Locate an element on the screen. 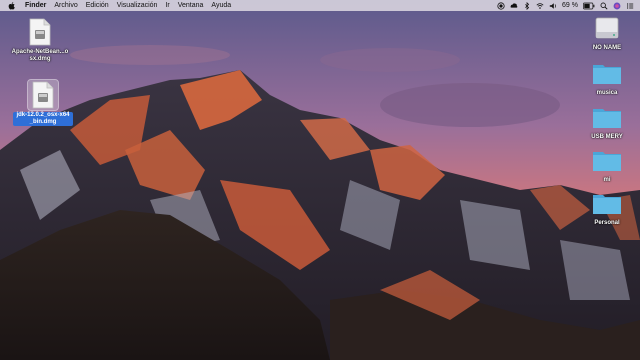 Image resolution: width=640 pixels, height=360 pixels. battery-percentage: 69 % is located at coordinates (570, 5).